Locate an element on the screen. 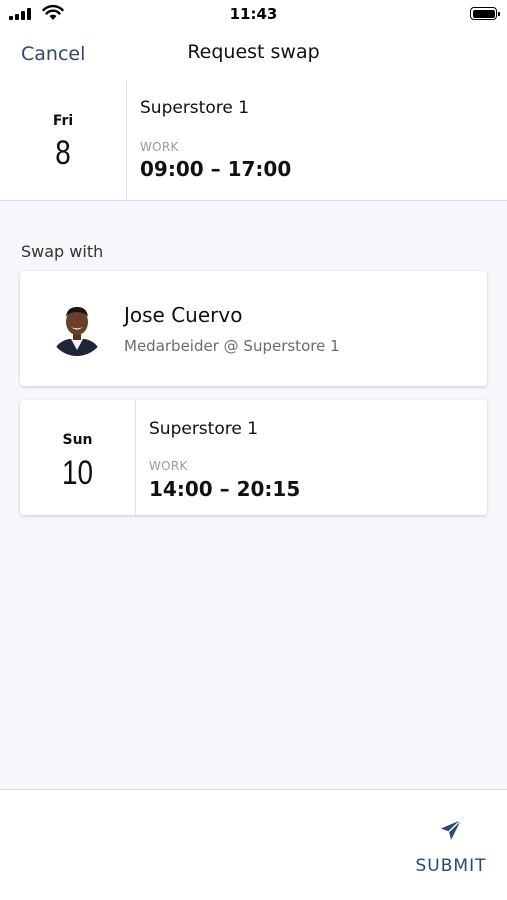 This screenshot has width=507, height=900. swap-with-label: Swap with is located at coordinates (62, 251).